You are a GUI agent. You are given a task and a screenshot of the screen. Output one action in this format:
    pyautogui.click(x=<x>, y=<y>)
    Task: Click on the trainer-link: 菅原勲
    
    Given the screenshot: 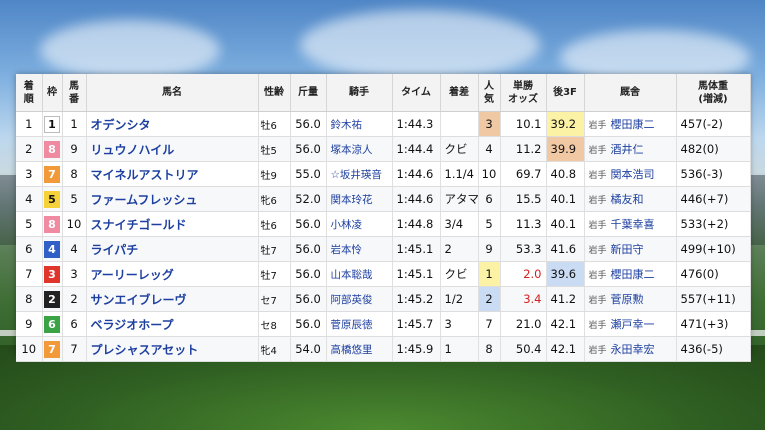 What is the action you would take?
    pyautogui.click(x=627, y=299)
    